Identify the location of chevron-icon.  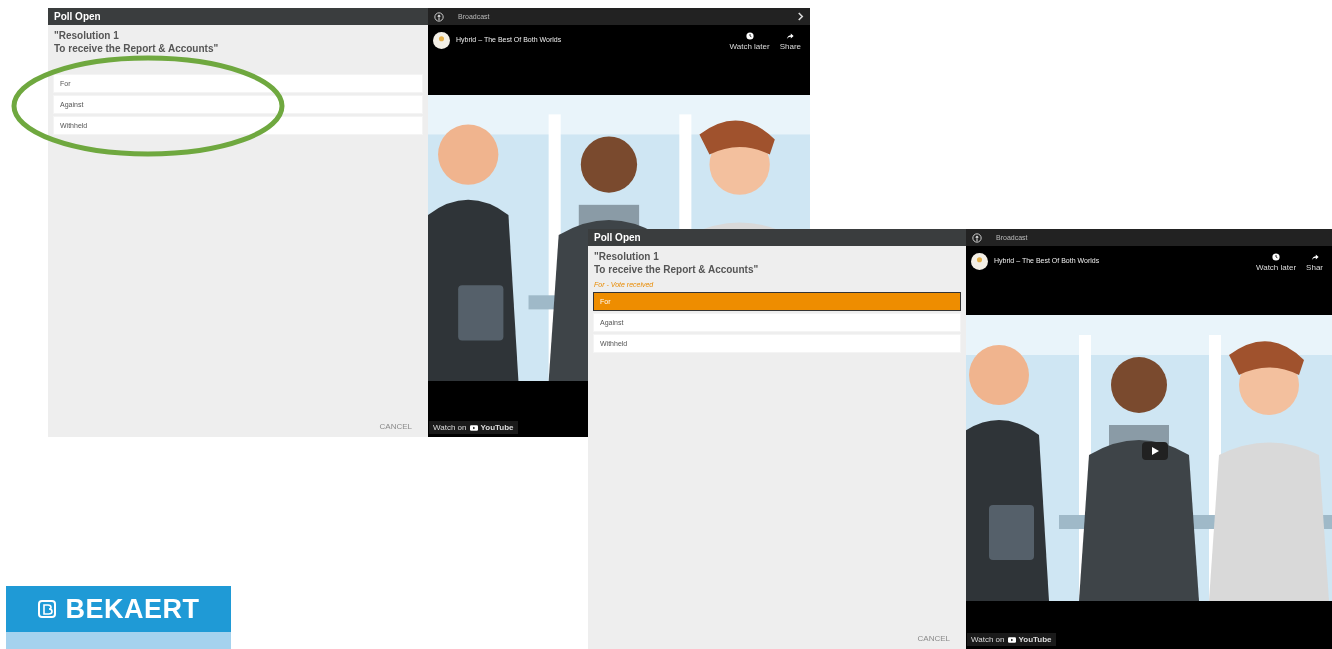
(800, 16).